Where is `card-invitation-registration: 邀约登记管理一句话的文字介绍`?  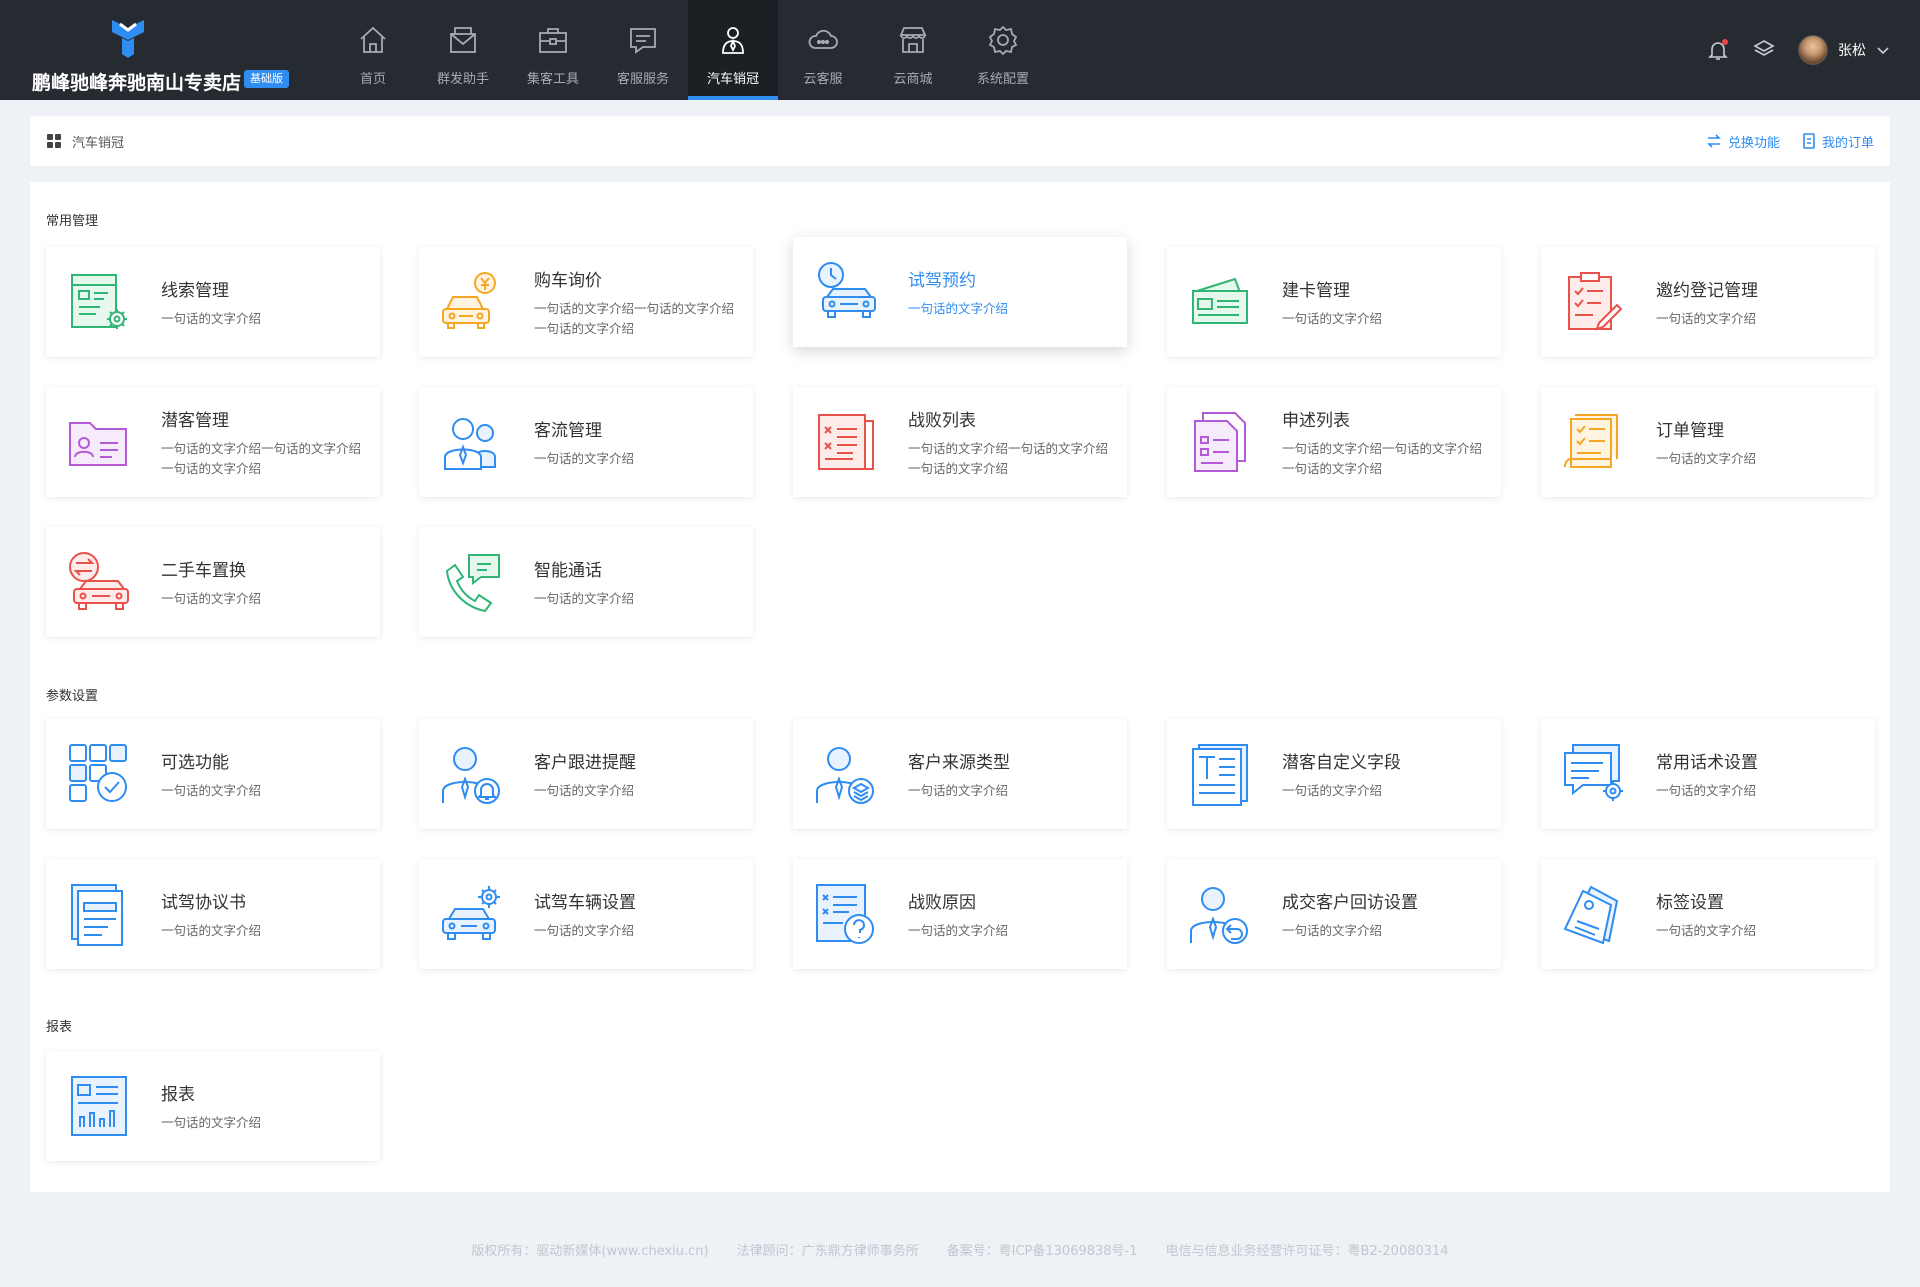 card-invitation-registration: 邀约登记管理一句话的文字介绍 is located at coordinates (1708, 302).